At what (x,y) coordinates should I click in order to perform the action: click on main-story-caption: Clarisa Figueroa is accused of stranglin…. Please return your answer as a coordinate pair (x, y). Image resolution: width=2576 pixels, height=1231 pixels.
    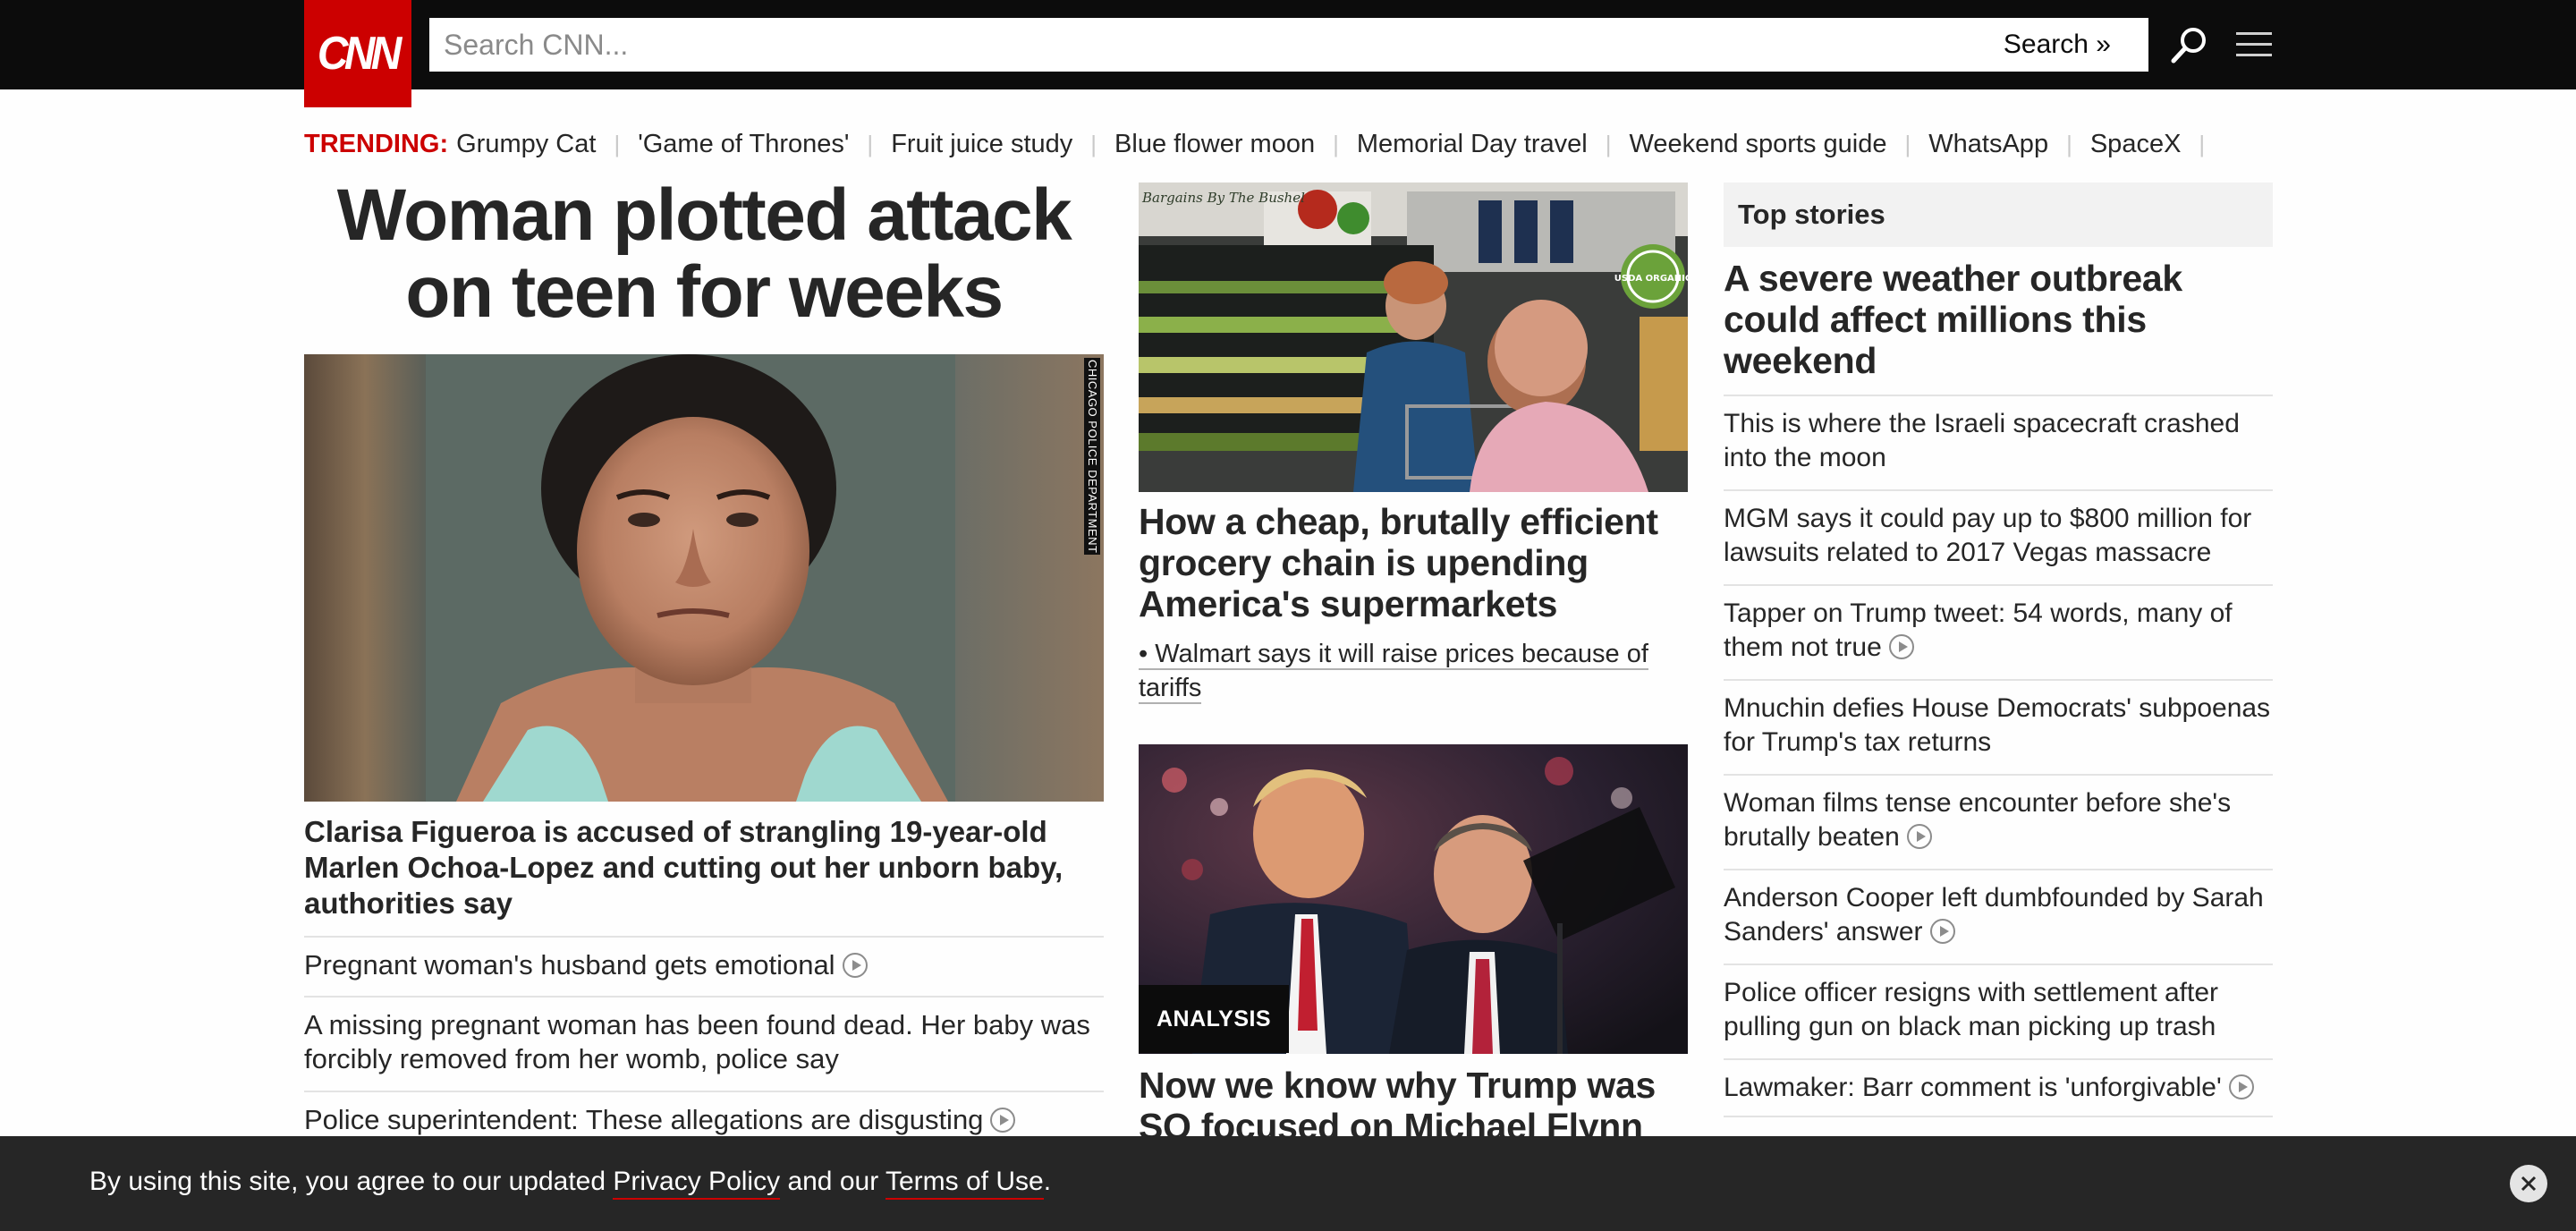
    Looking at the image, I should click on (704, 867).